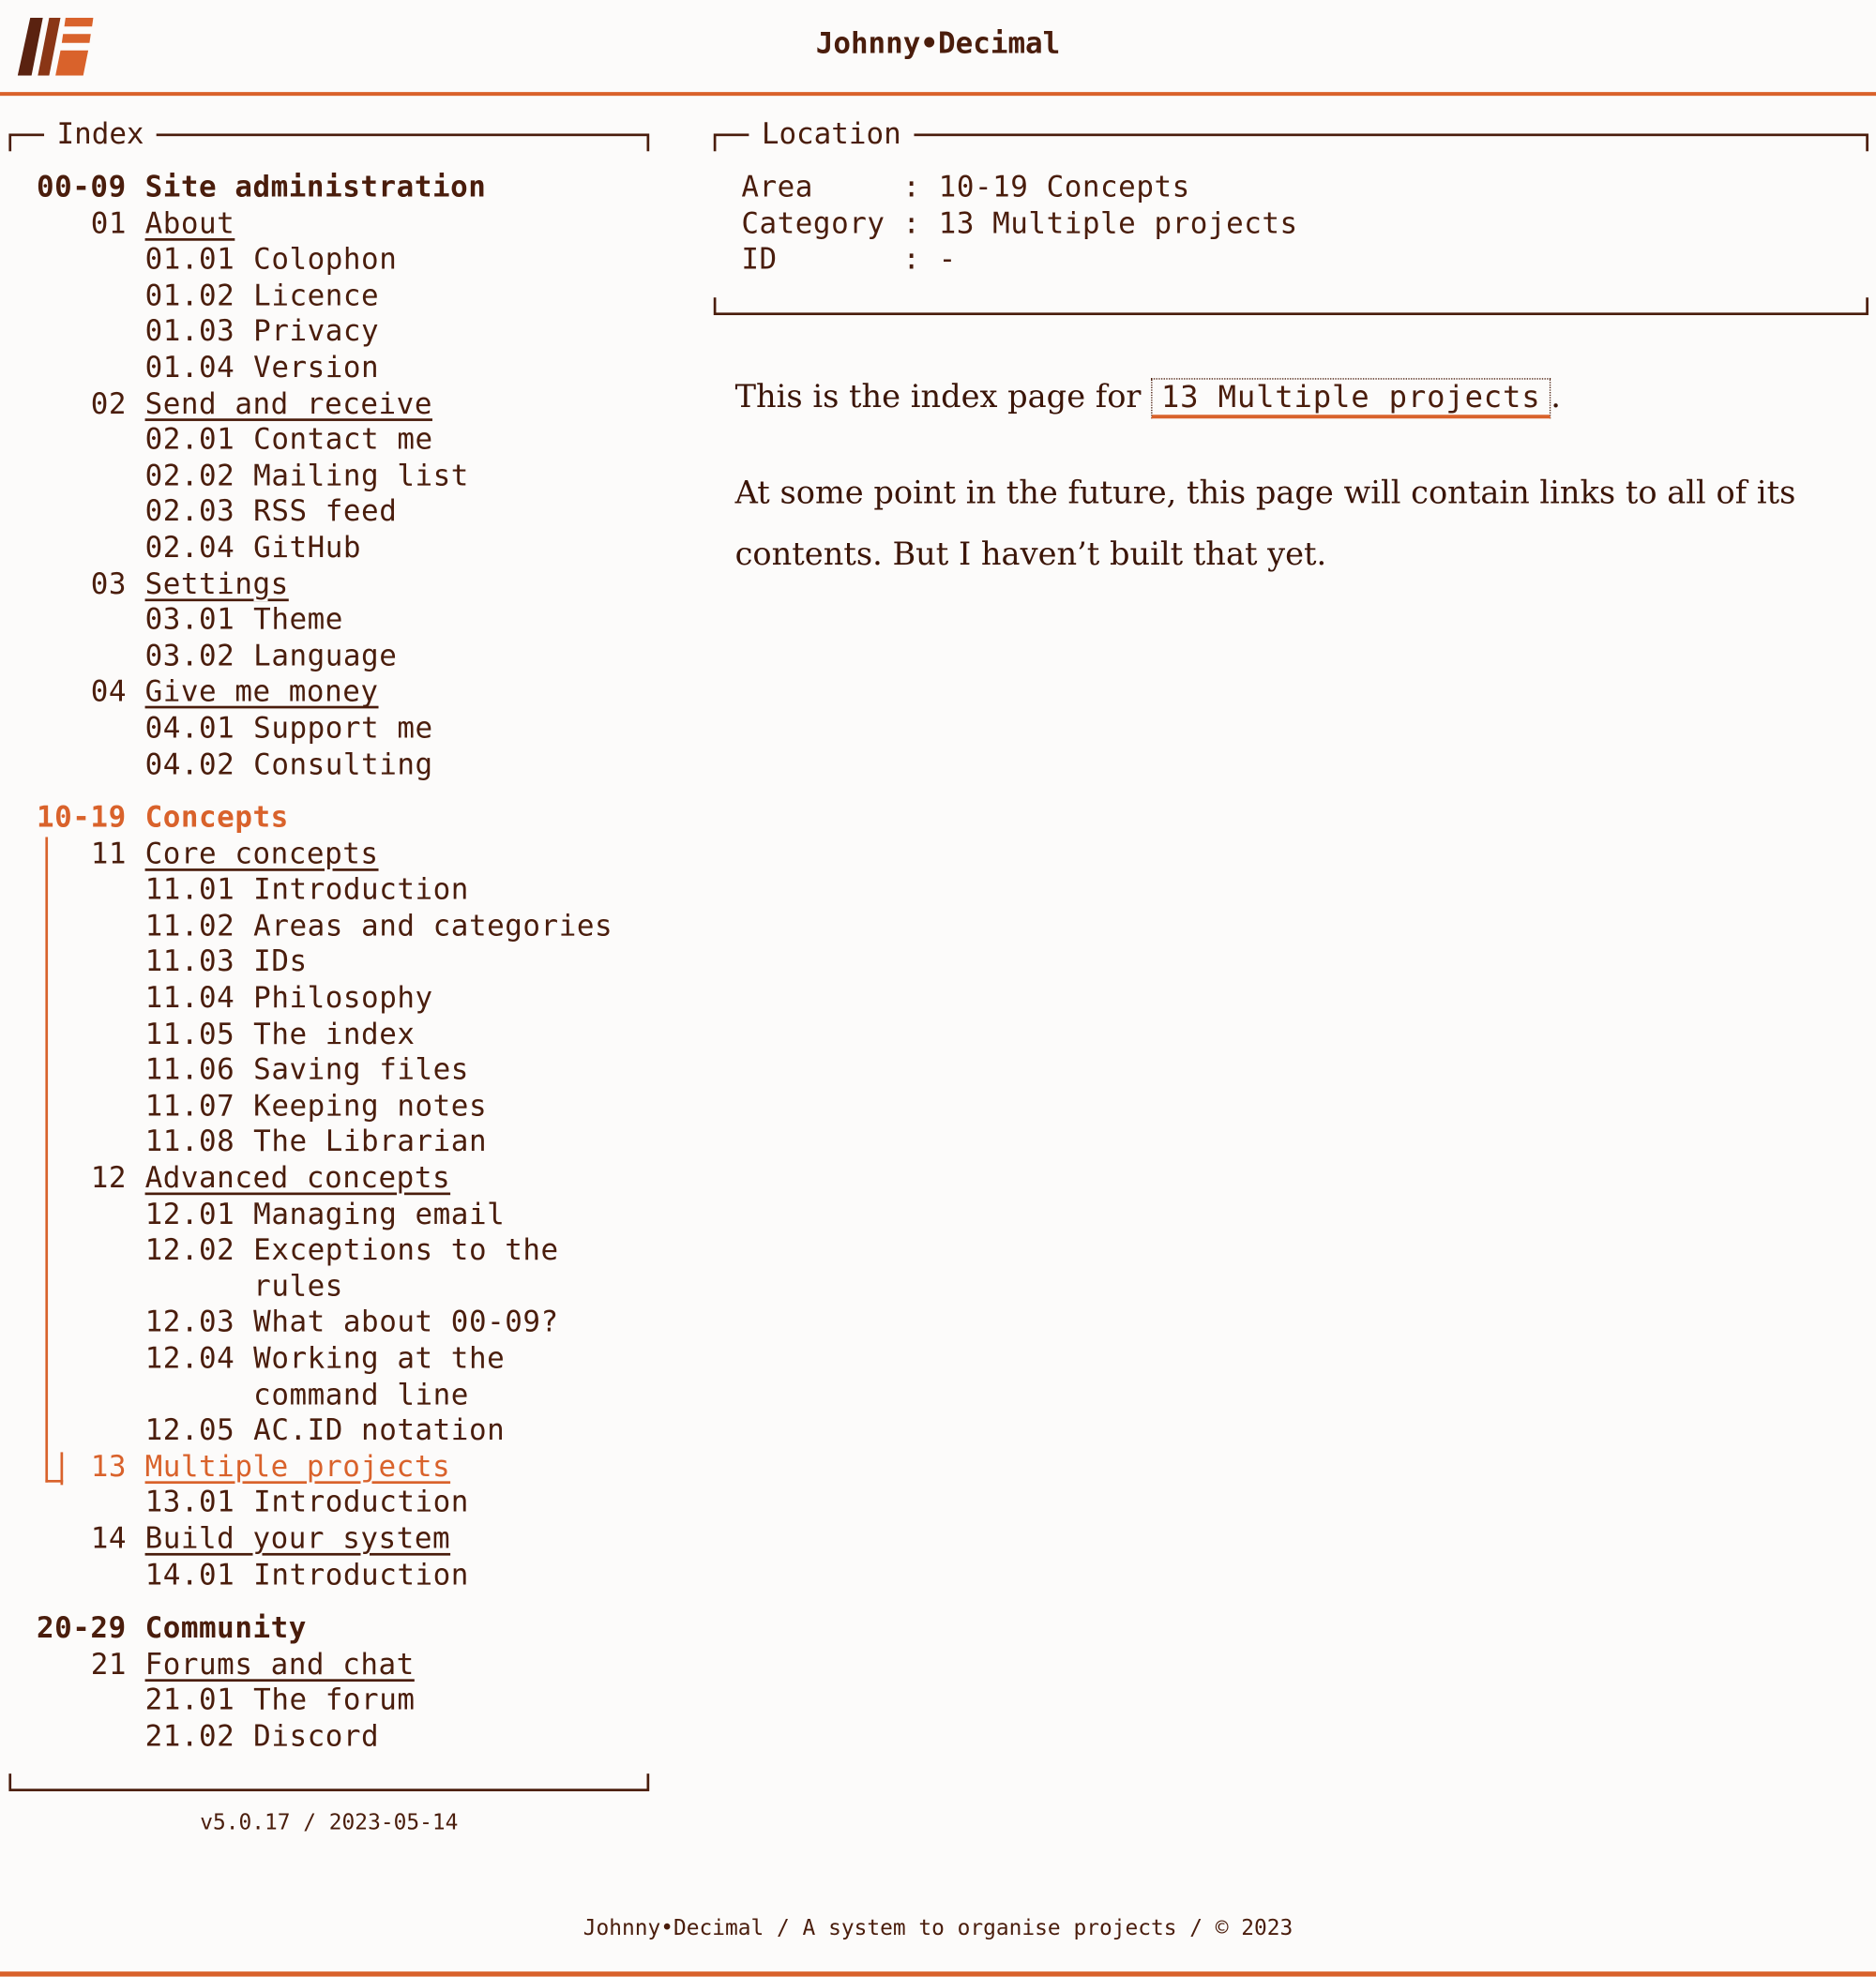  I want to click on id-label: Contact me, so click(442, 440).